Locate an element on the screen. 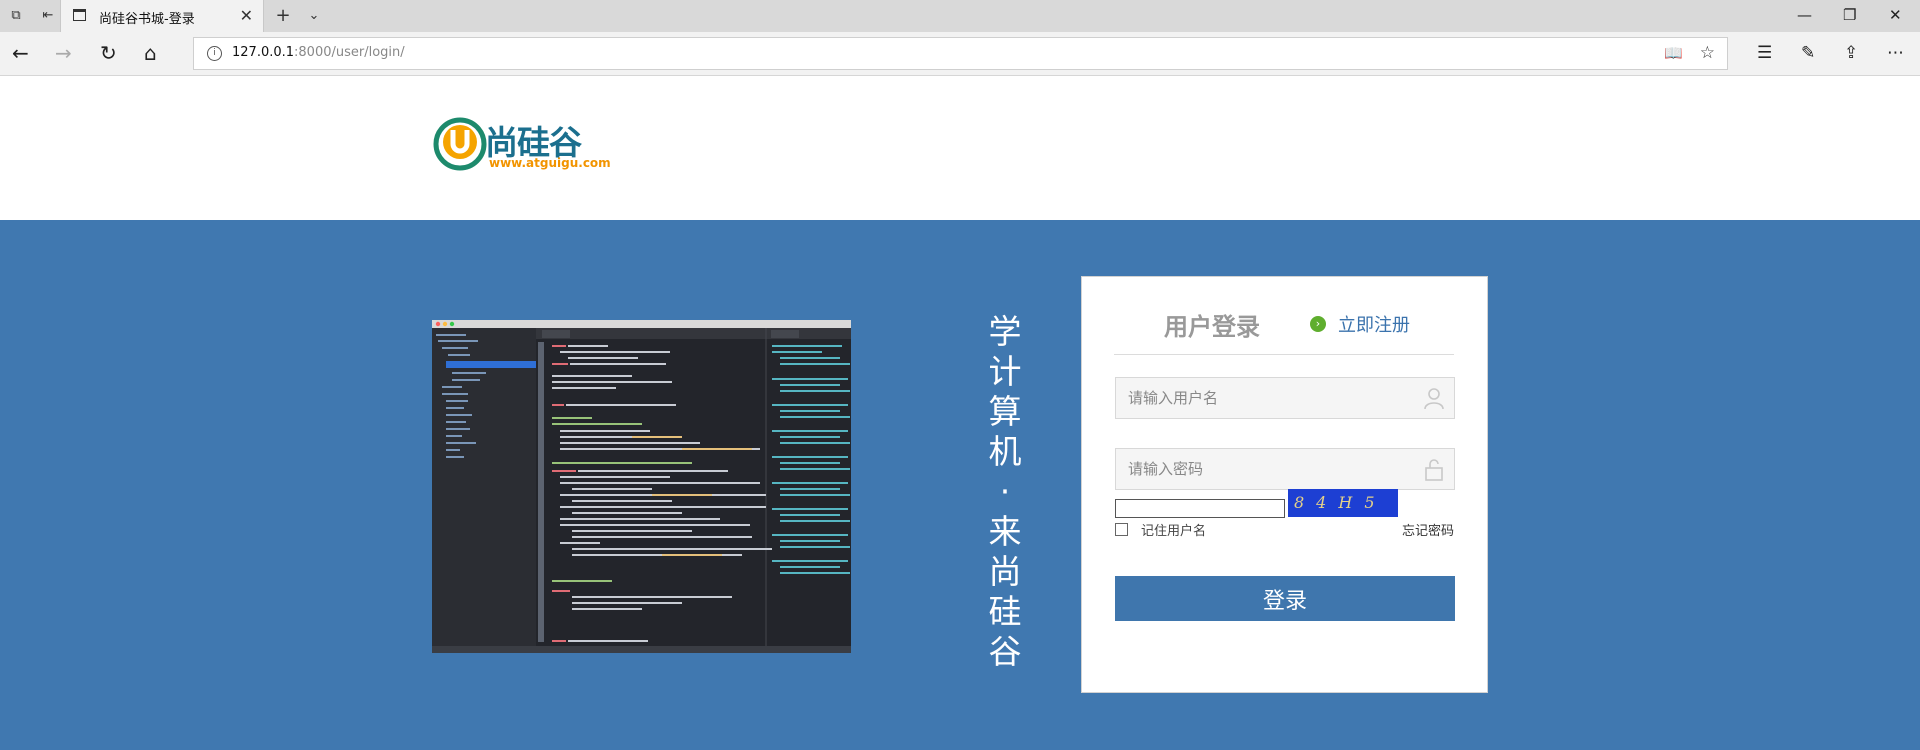  favorites-list-icon: ☰ is located at coordinates (1764, 53).